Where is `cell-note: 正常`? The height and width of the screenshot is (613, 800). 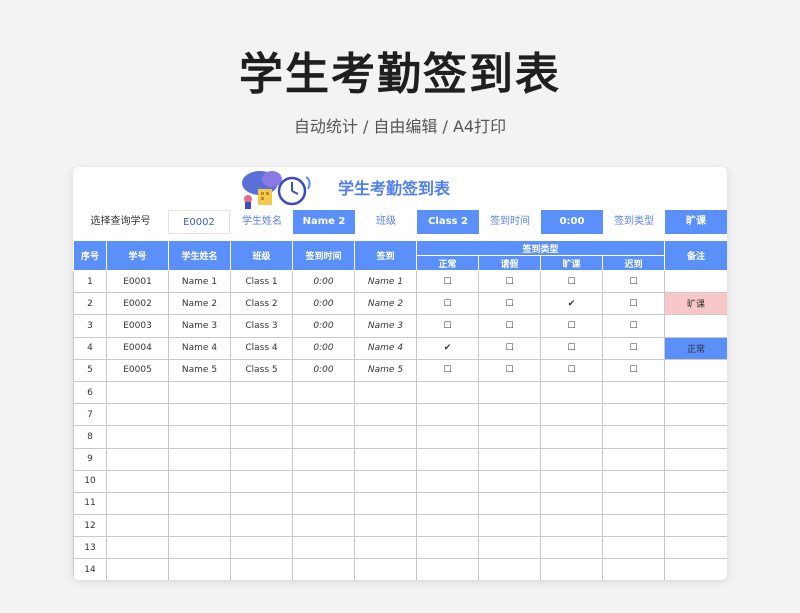 cell-note: 正常 is located at coordinates (695, 348).